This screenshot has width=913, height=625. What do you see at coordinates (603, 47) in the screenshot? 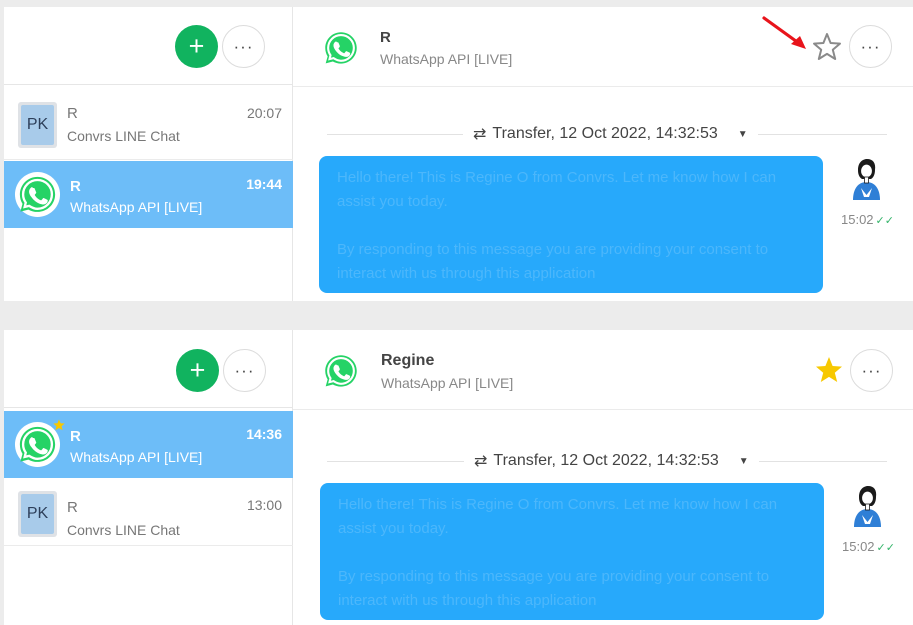
I see `chat-header: R WhatsApp API [LIVE] ···` at bounding box center [603, 47].